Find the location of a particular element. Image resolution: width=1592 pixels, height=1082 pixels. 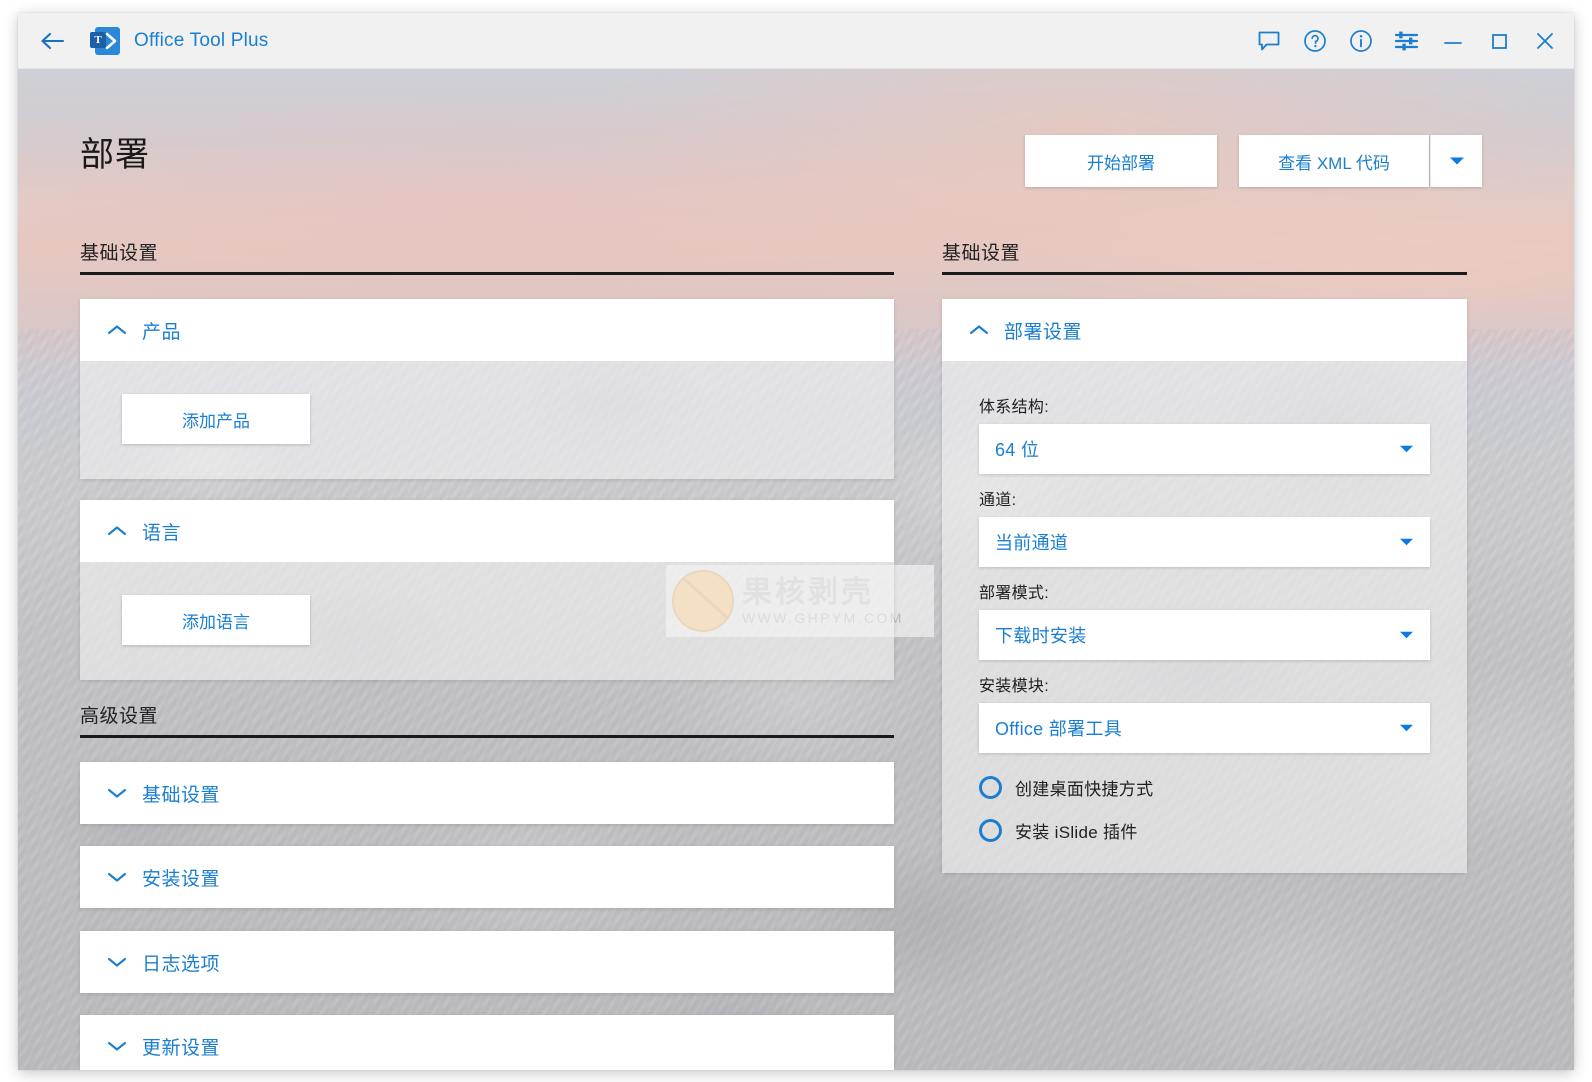

card-update-settings: 更新设置 is located at coordinates (487, 1042).